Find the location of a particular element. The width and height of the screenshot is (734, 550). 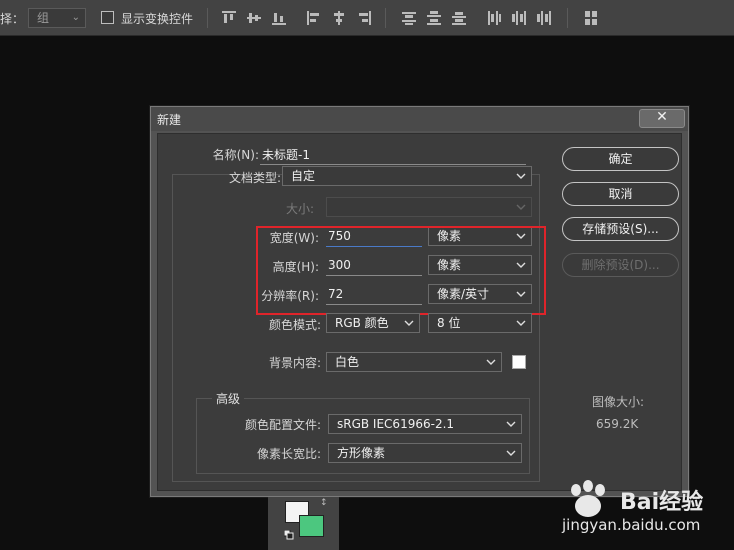

bit-depth-select: 8 位 is located at coordinates (480, 323).